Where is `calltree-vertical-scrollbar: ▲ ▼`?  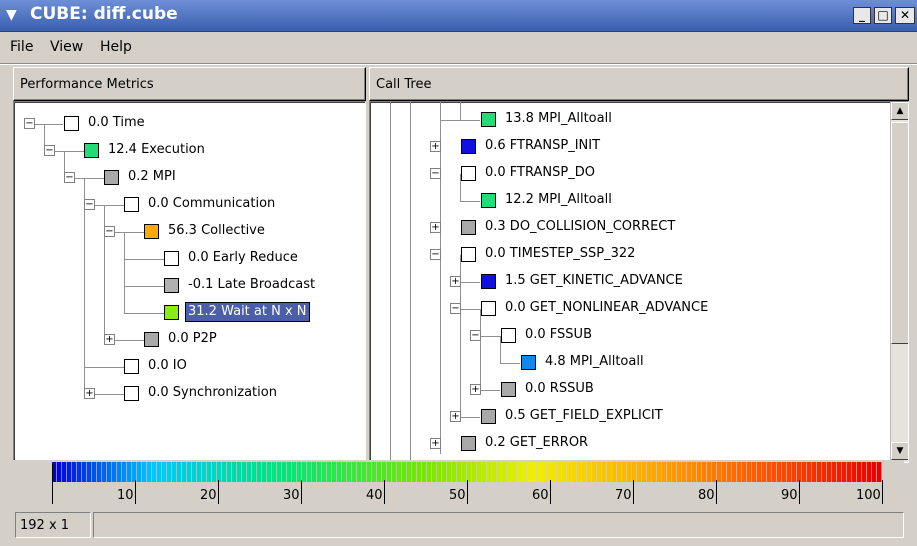
calltree-vertical-scrollbar: ▲ ▼ is located at coordinates (899, 282).